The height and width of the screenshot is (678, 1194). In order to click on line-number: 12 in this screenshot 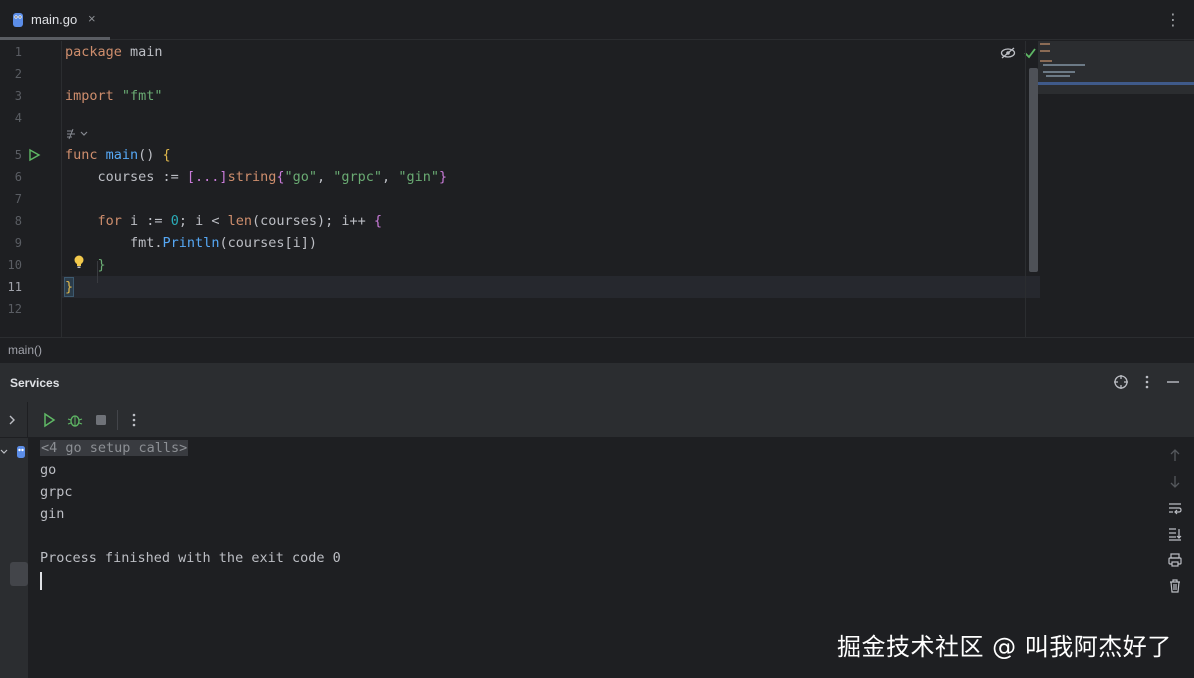, I will do `click(14, 309)`.